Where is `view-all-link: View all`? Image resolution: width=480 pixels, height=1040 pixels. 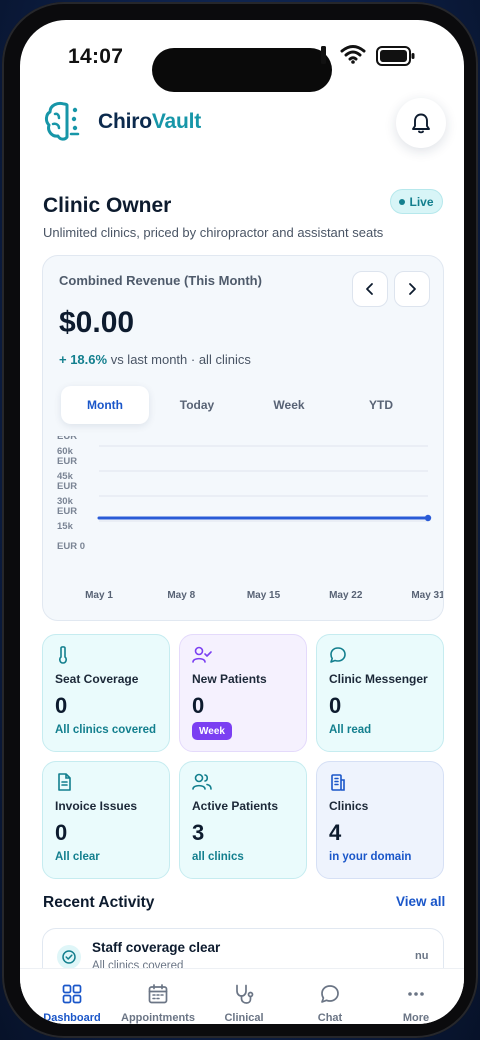 view-all-link: View all is located at coordinates (420, 901).